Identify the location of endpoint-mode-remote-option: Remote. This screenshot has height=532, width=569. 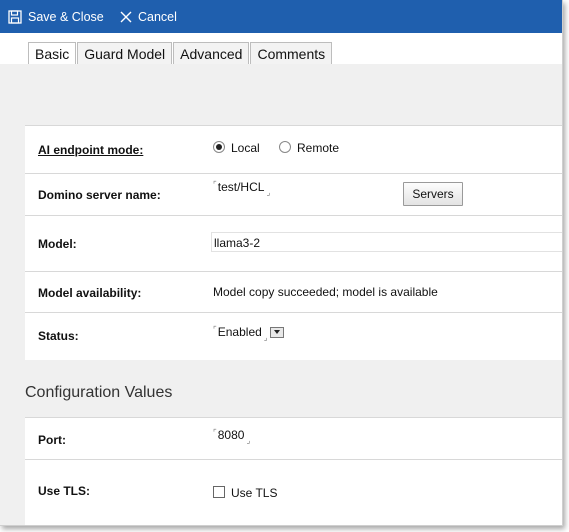
(309, 148).